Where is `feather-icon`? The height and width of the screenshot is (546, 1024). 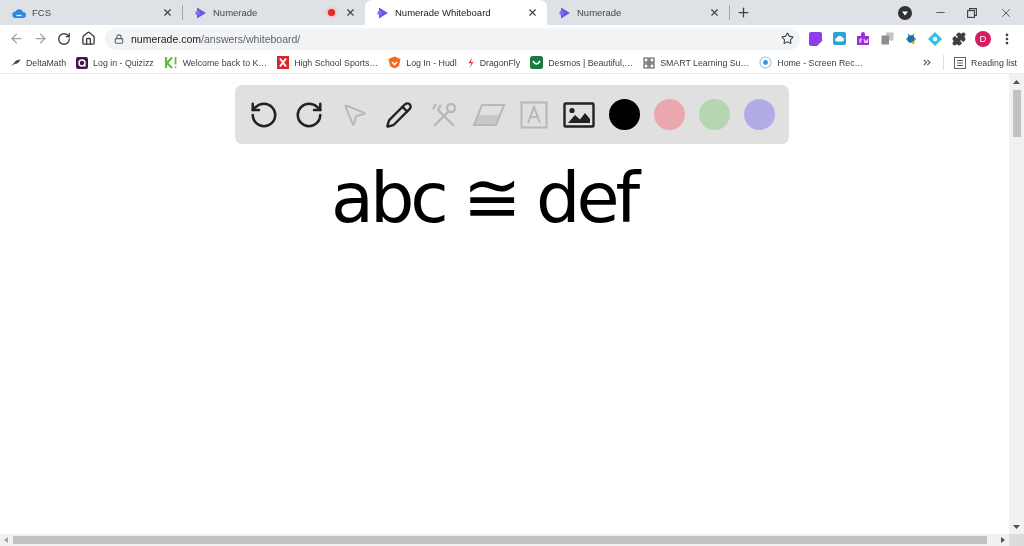
feather-icon is located at coordinates (15, 62).